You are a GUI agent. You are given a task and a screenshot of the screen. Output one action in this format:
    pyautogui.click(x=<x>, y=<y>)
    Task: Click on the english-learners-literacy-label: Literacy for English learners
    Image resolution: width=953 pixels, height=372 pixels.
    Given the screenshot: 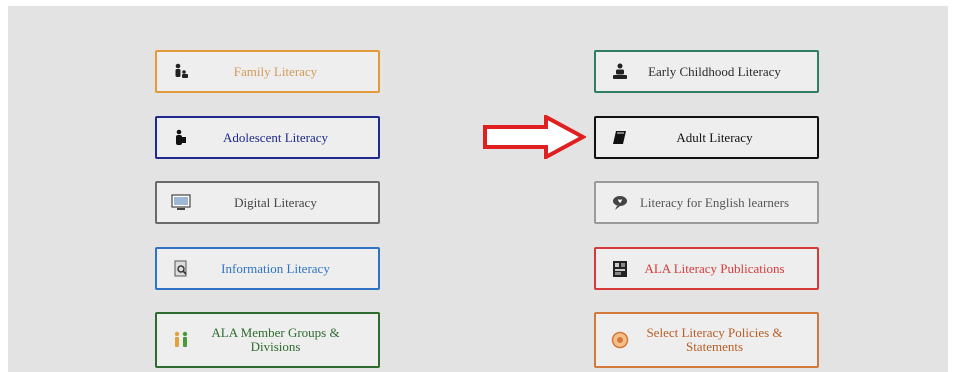 What is the action you would take?
    pyautogui.click(x=714, y=202)
    